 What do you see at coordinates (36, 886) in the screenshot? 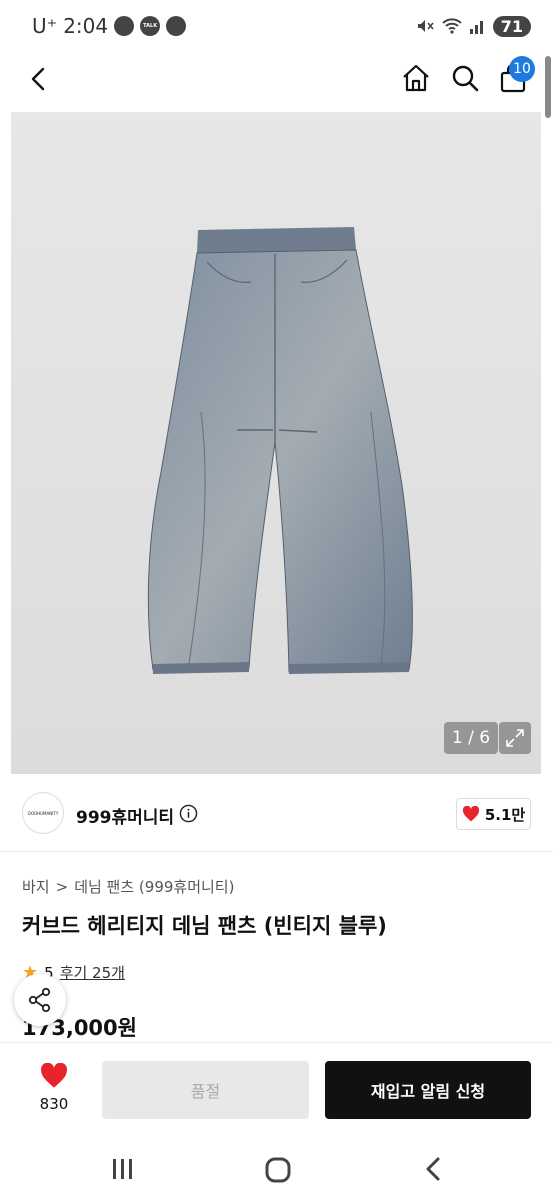
I see `breadcrumb-item: 바지` at bounding box center [36, 886].